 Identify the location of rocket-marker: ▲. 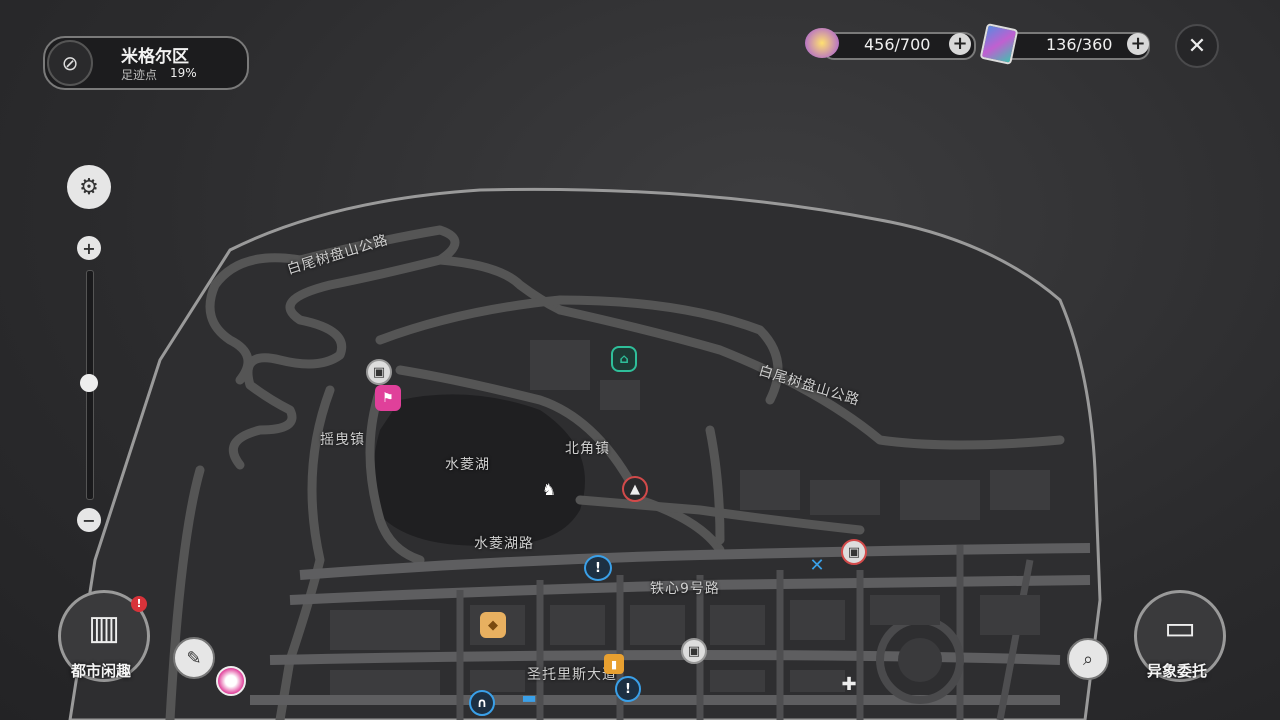
(635, 489).